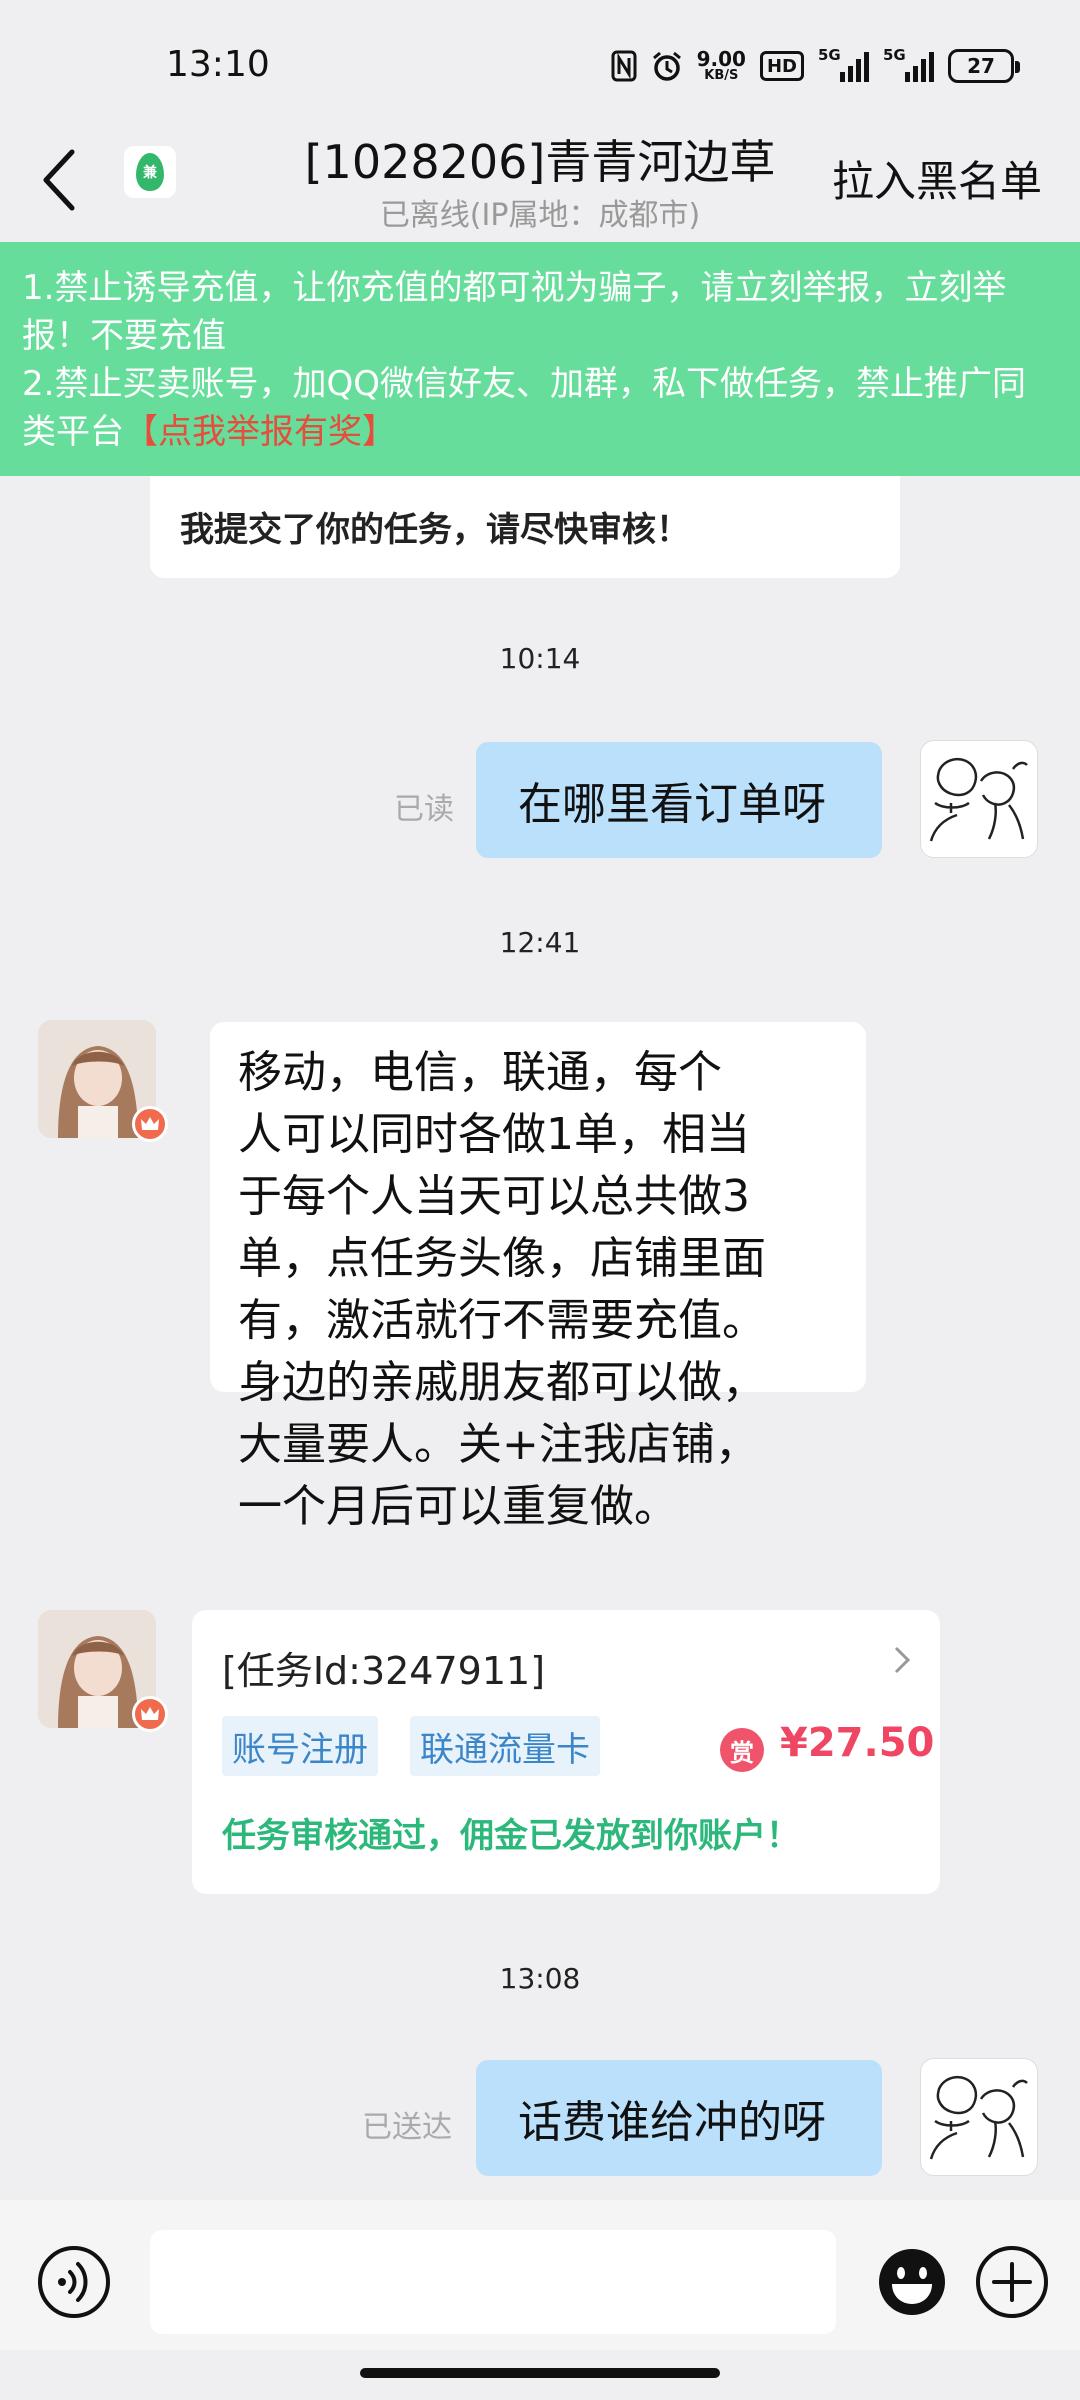 The width and height of the screenshot is (1080, 2400). Describe the element at coordinates (498, 1444) in the screenshot. I see `message-line: 大量要人。关+注我店铺，` at that location.